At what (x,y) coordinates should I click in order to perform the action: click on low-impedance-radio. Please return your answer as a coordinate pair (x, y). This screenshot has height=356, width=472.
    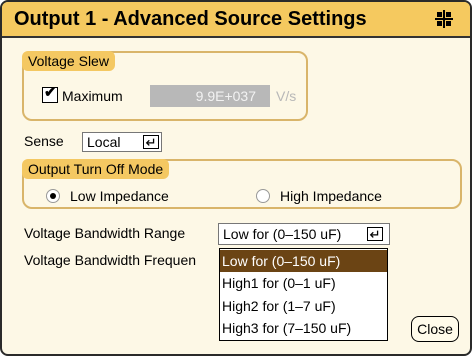
    Looking at the image, I should click on (53, 196).